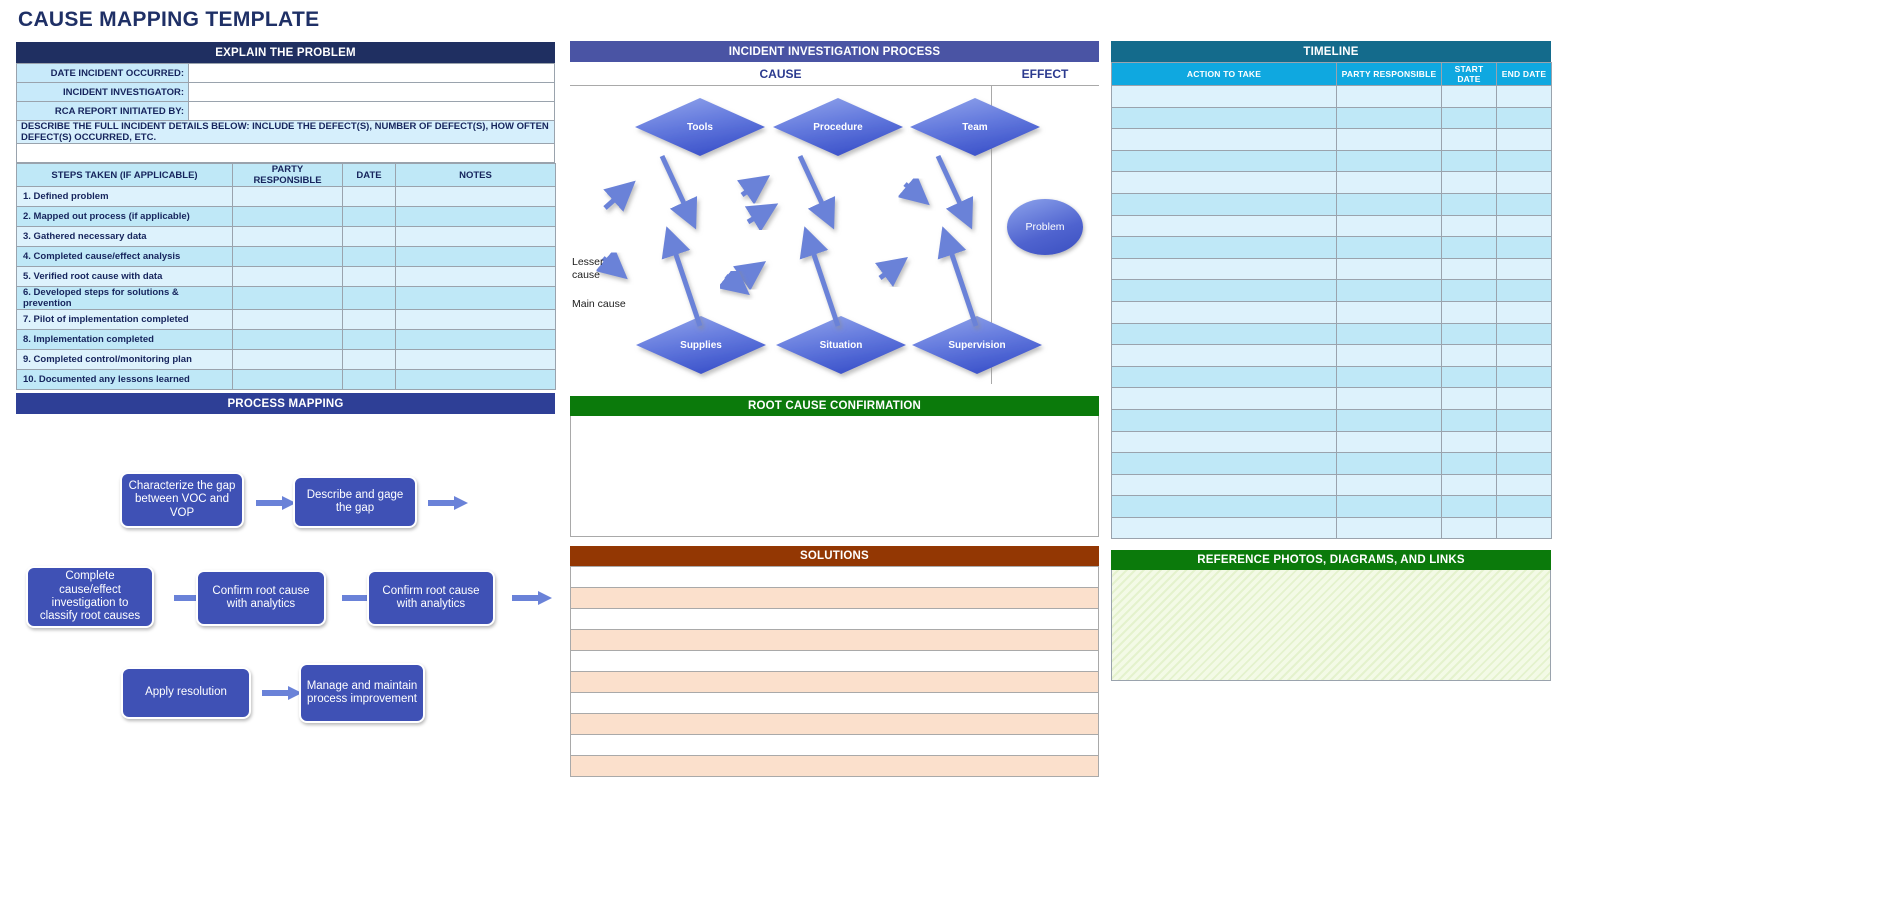  Describe the element at coordinates (1045, 227) in the screenshot. I see `fishbone-effect-problem-node: Problem` at that location.